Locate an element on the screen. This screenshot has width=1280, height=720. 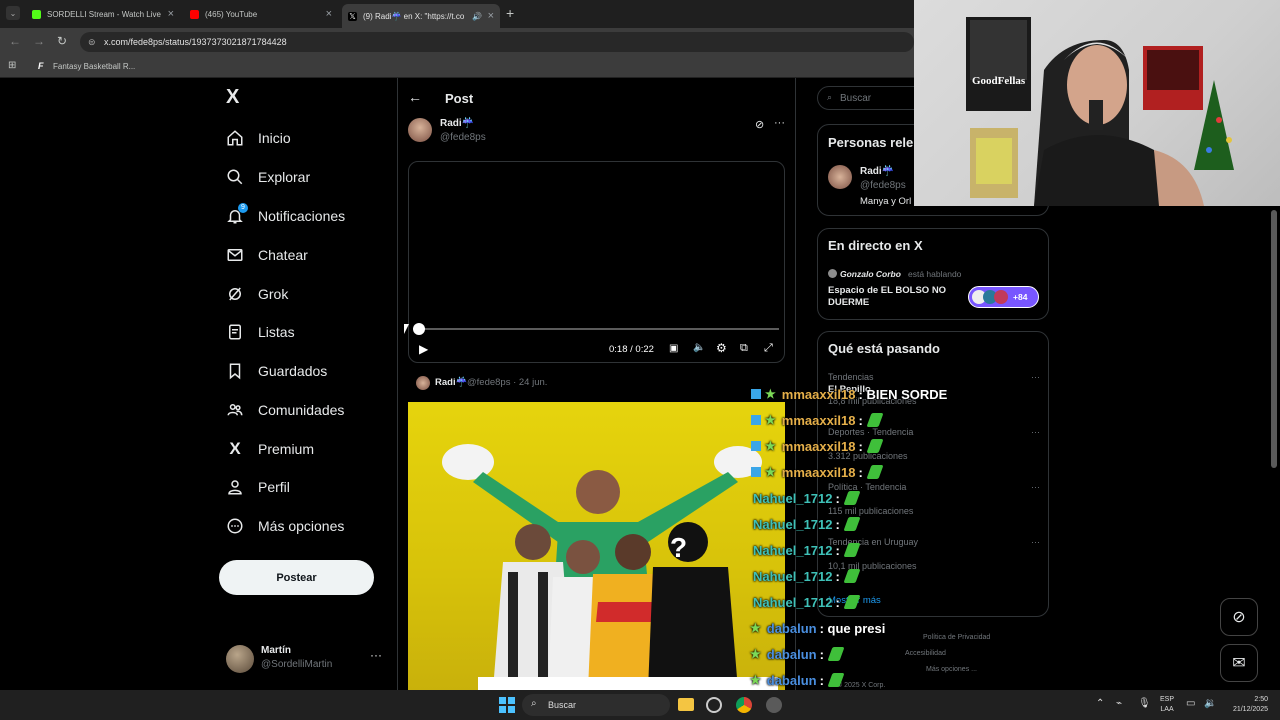
pip-icon: ⧉ is located at coordinates (744, 348).